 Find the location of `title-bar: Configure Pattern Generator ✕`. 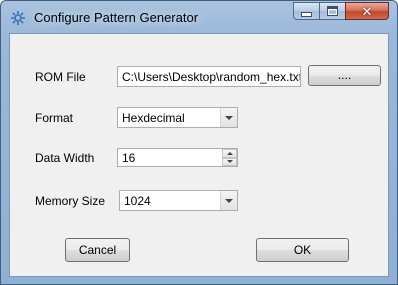

title-bar: Configure Pattern Generator ✕ is located at coordinates (199, 17).